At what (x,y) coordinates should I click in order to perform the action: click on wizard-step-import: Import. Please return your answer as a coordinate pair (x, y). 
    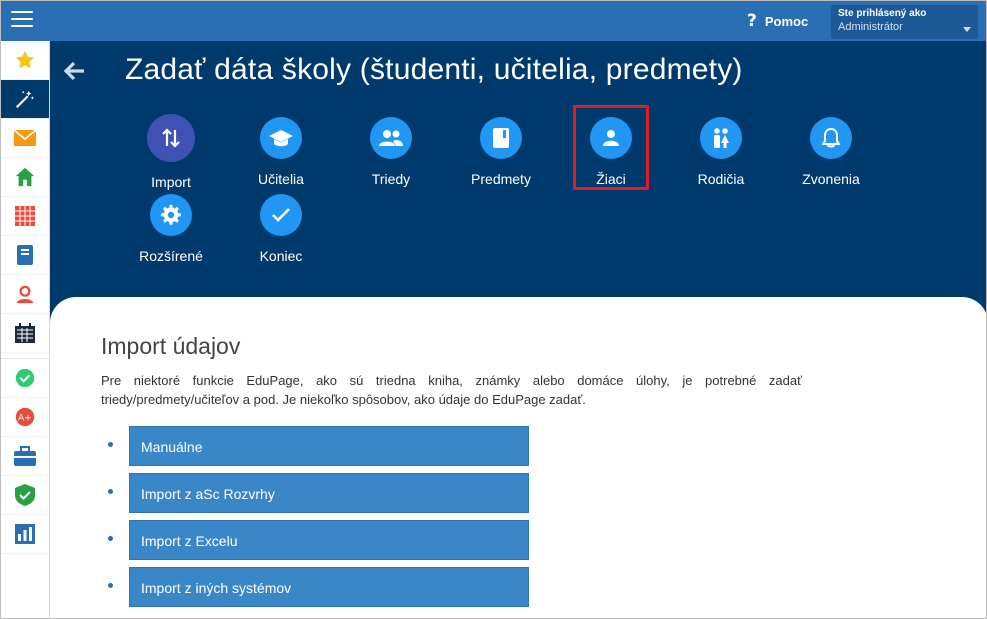
    Looking at the image, I should click on (171, 152).